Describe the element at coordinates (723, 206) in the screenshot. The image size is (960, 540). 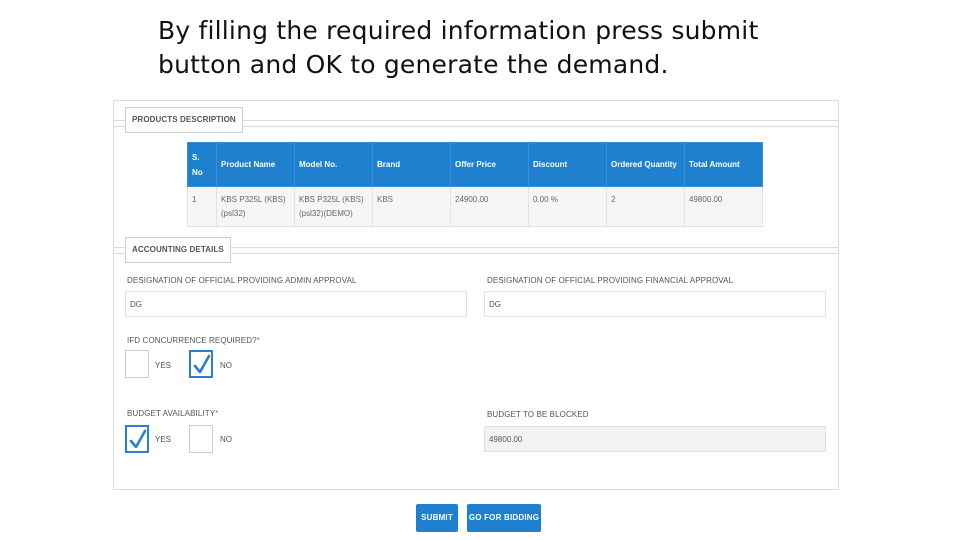
I see `cell-total-amount: 49800.00` at that location.